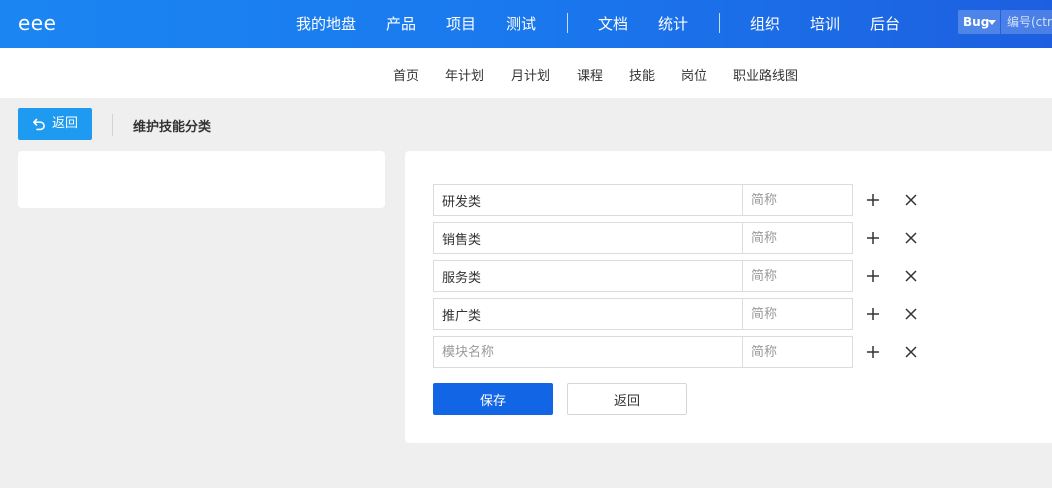  Describe the element at coordinates (627, 399) in the screenshot. I see `return-button: 返回` at that location.